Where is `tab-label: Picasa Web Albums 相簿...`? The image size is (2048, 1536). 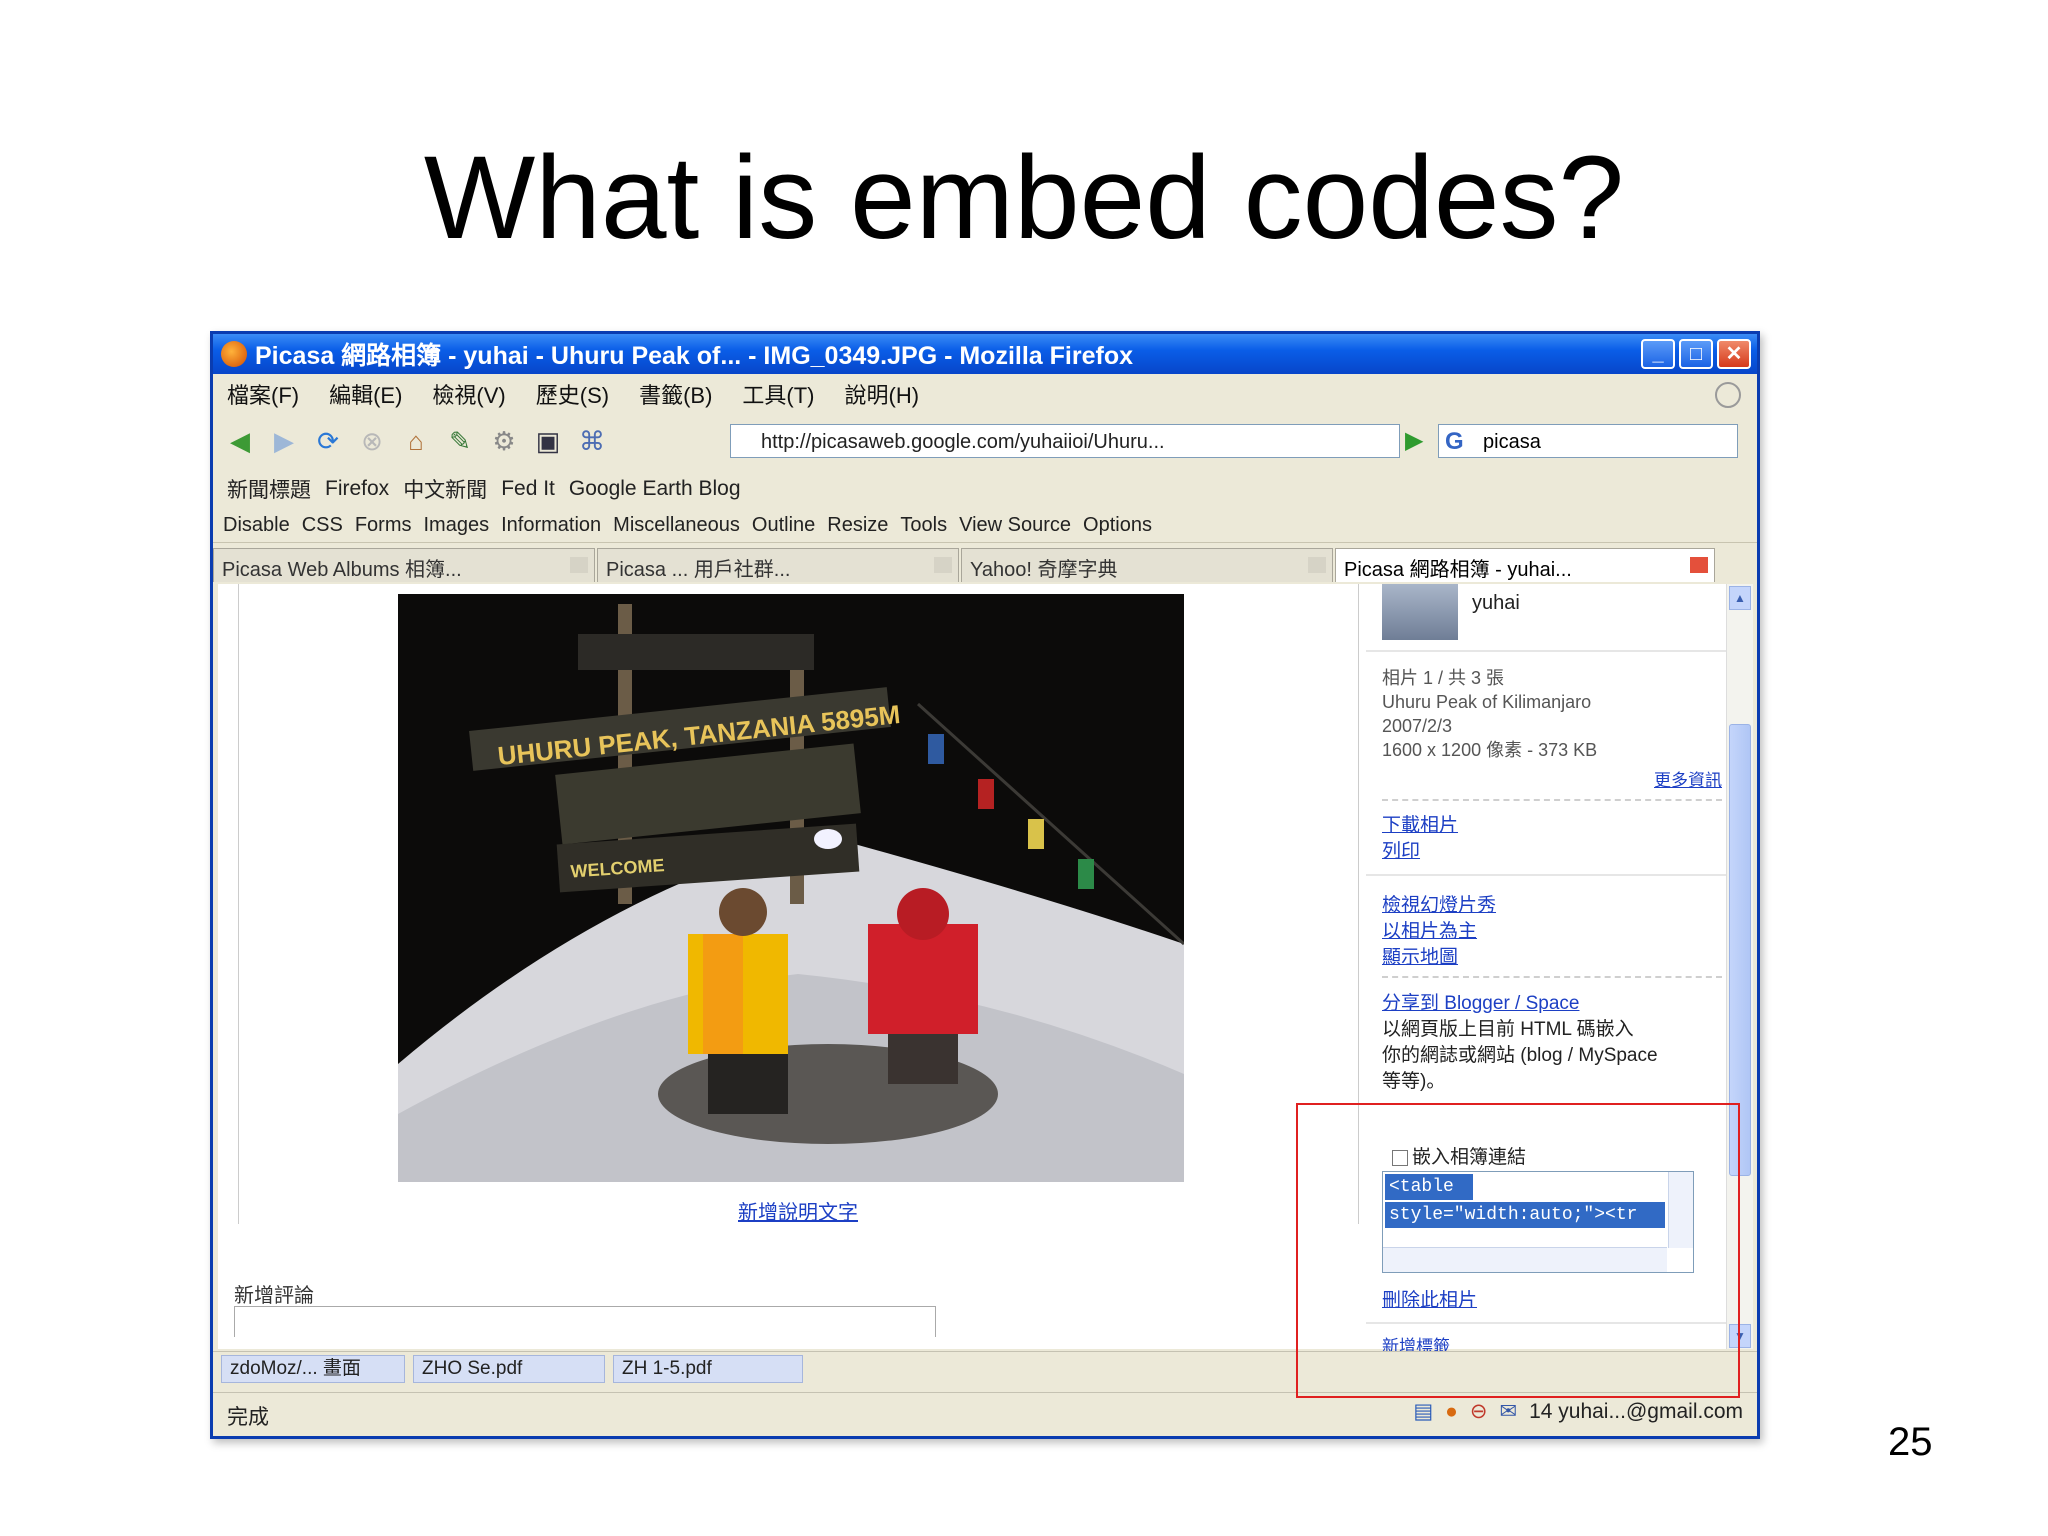 tab-label: Picasa Web Albums 相簿... is located at coordinates (342, 570).